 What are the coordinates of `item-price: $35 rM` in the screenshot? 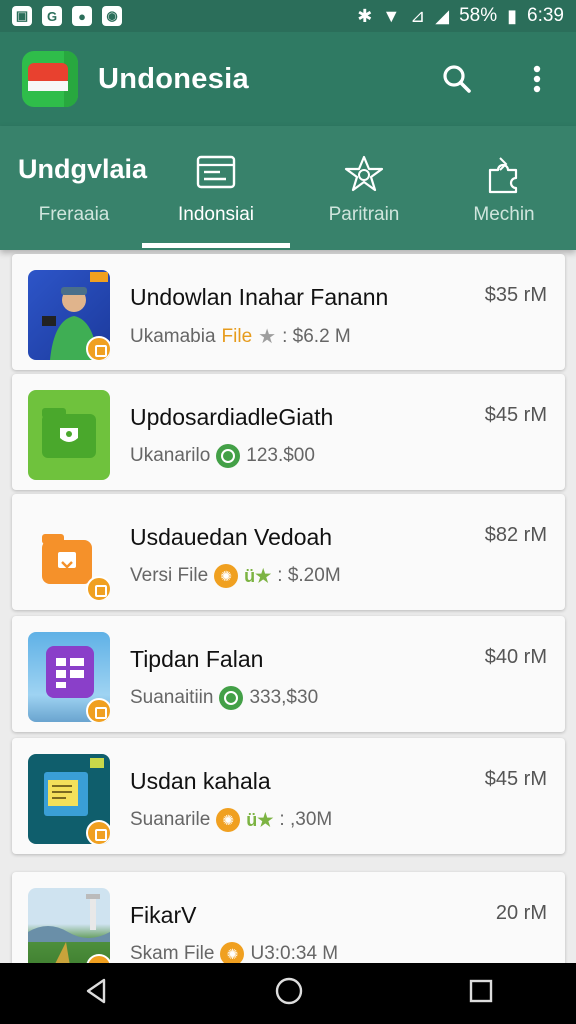 It's located at (515, 295).